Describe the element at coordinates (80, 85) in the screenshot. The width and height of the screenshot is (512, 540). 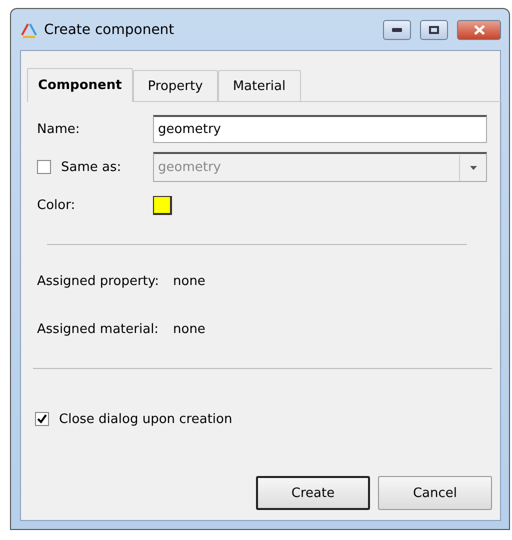
I see `tab: Component` at that location.